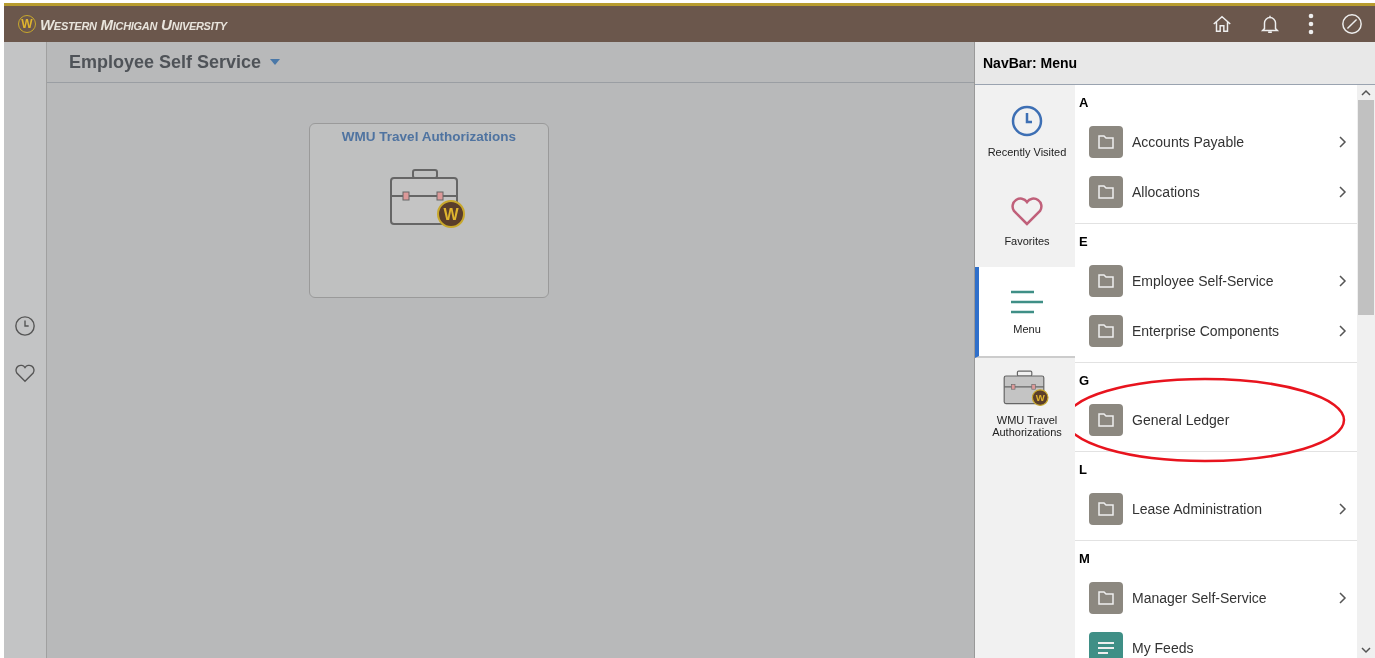 Image resolution: width=1375 pixels, height=658 pixels. I want to click on university-name: Western Michigan University, so click(133, 24).